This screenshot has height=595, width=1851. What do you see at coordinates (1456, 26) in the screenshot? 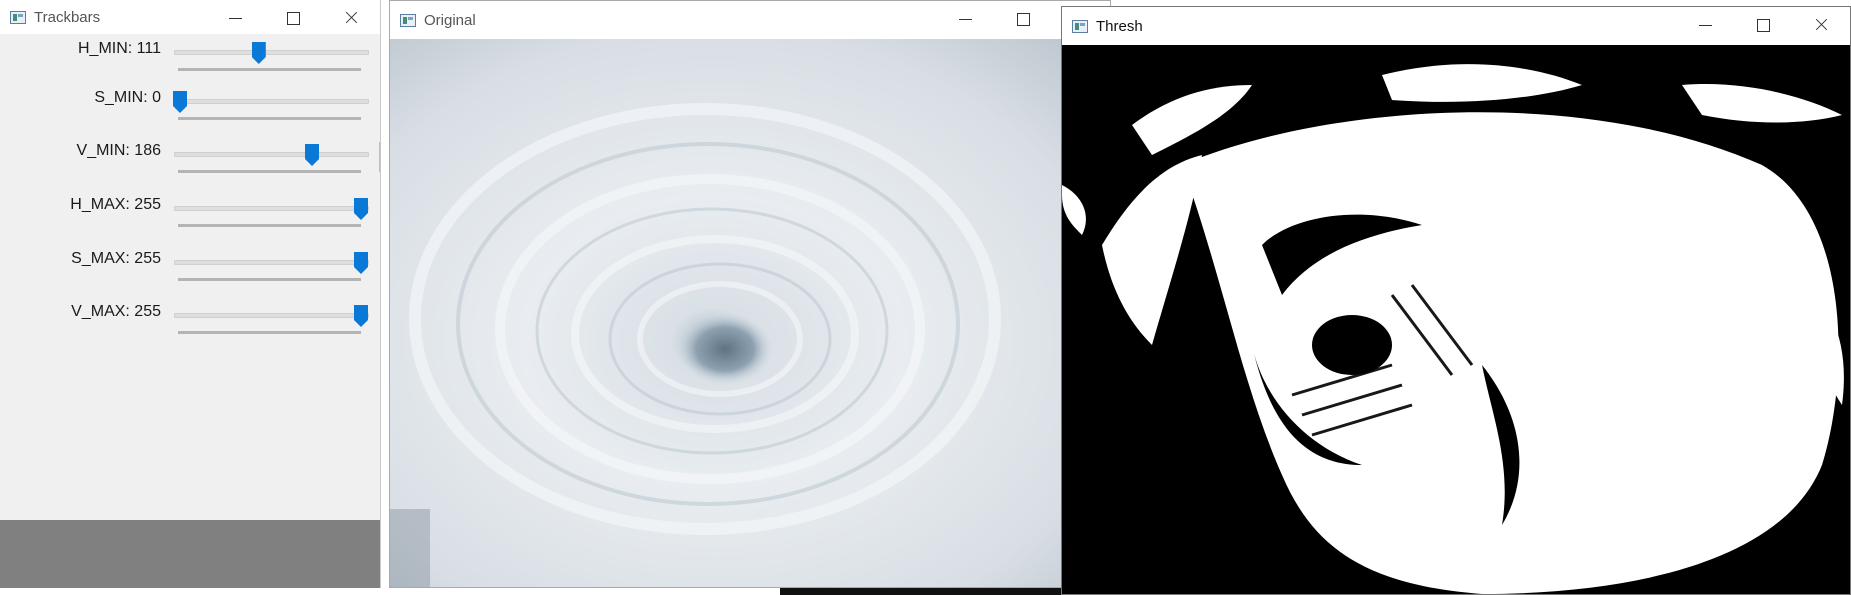
I see `thresh-titlebar: Thresh` at bounding box center [1456, 26].